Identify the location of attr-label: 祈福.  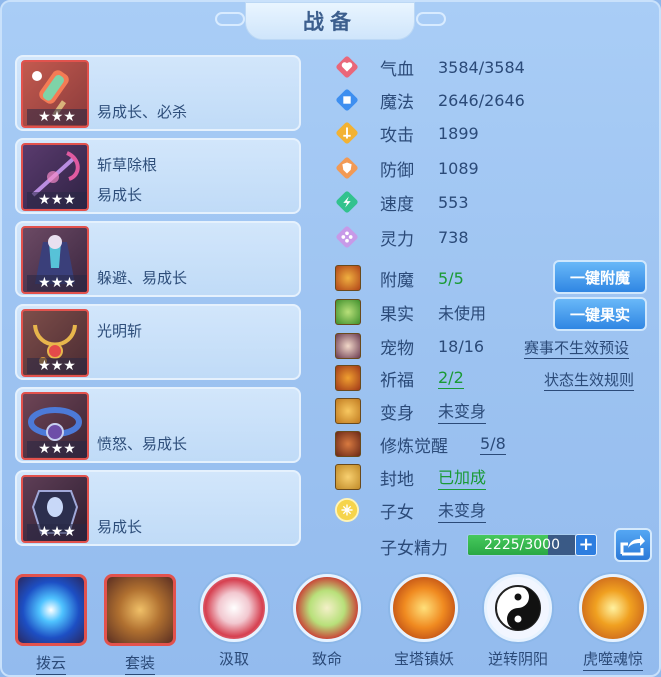
(397, 380).